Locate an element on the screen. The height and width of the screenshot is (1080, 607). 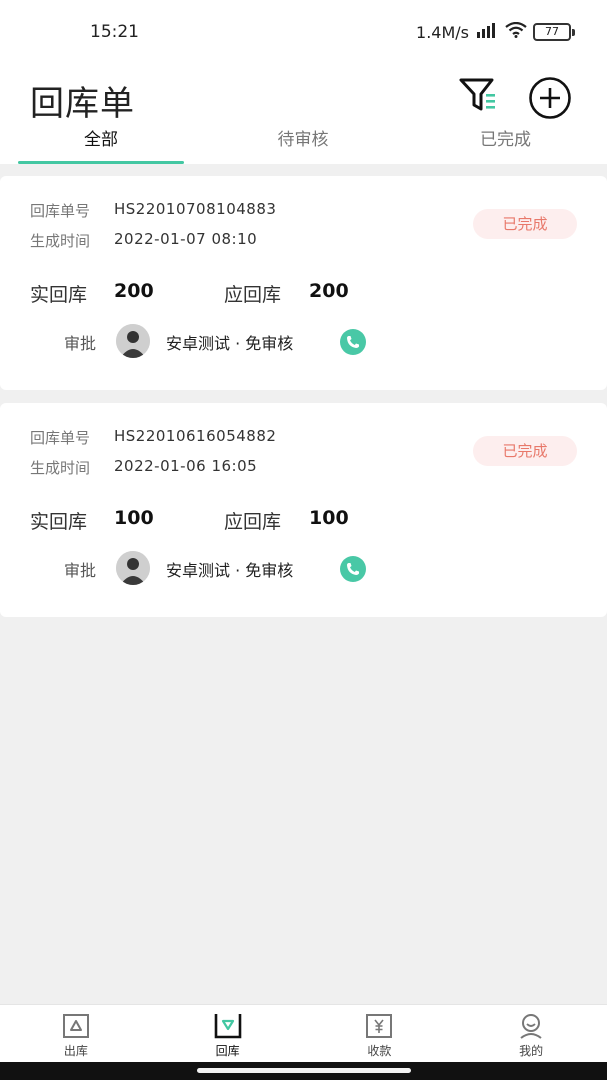
tab-bar: 全部 待审核 已完成 is located at coordinates (303, 143).